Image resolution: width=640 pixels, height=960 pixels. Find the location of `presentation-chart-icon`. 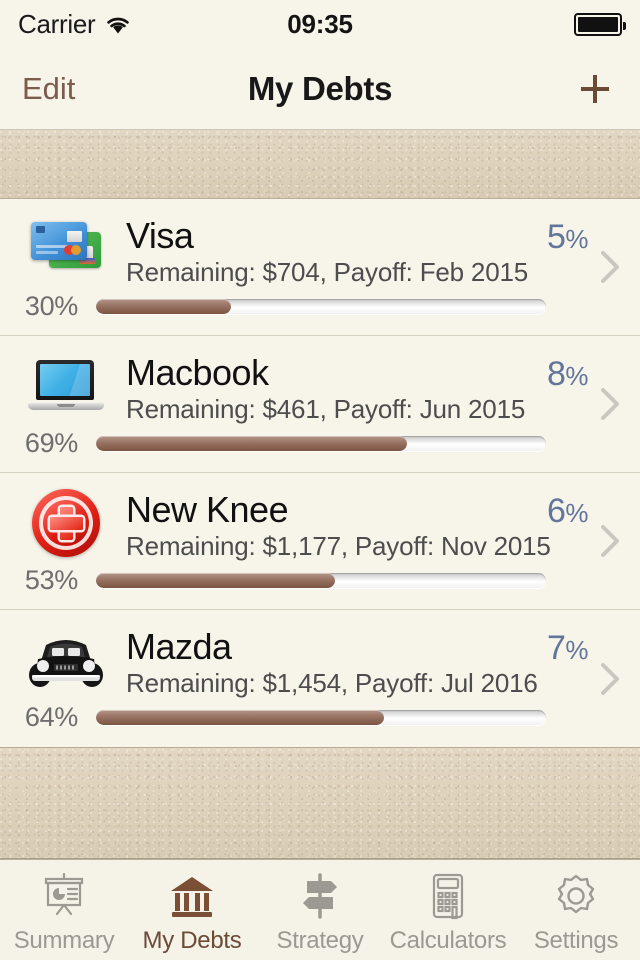

presentation-chart-icon is located at coordinates (64, 896).